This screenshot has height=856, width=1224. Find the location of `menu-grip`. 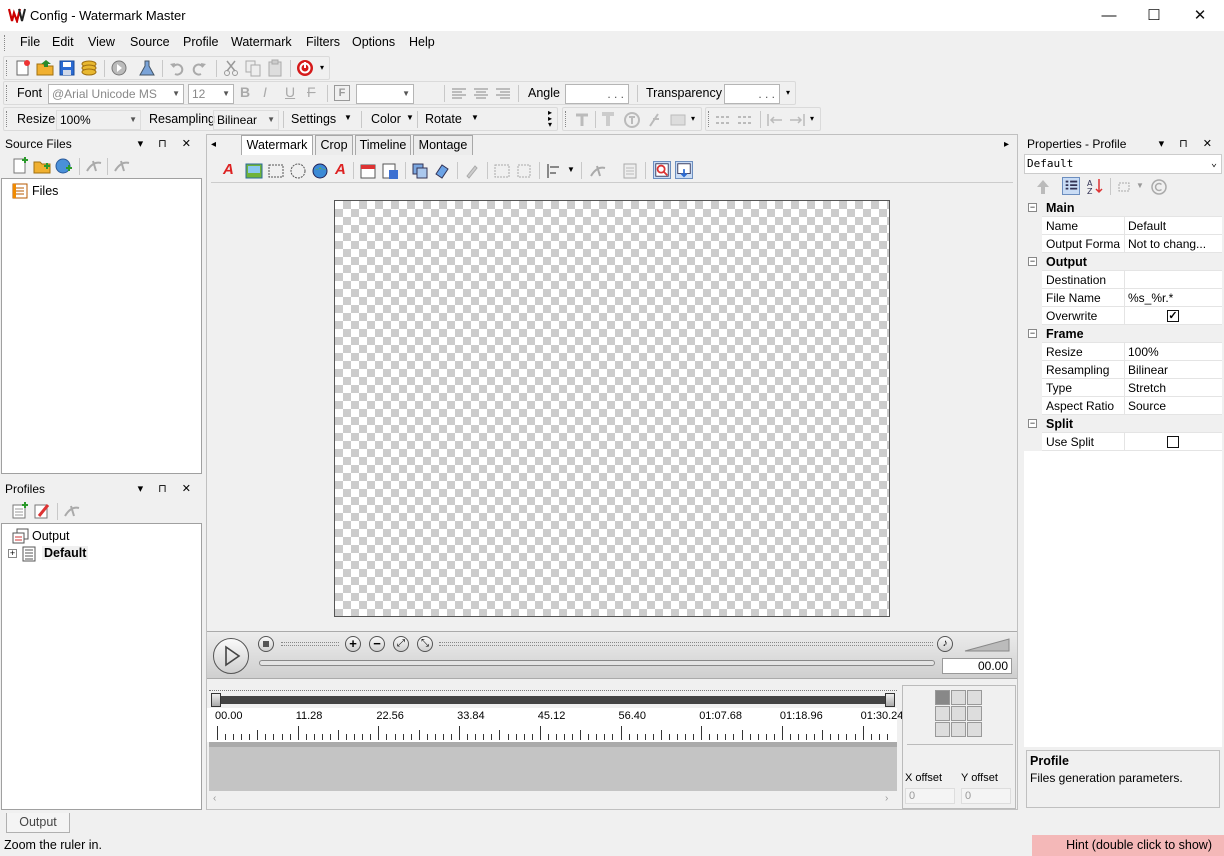

menu-grip is located at coordinates (5, 43).